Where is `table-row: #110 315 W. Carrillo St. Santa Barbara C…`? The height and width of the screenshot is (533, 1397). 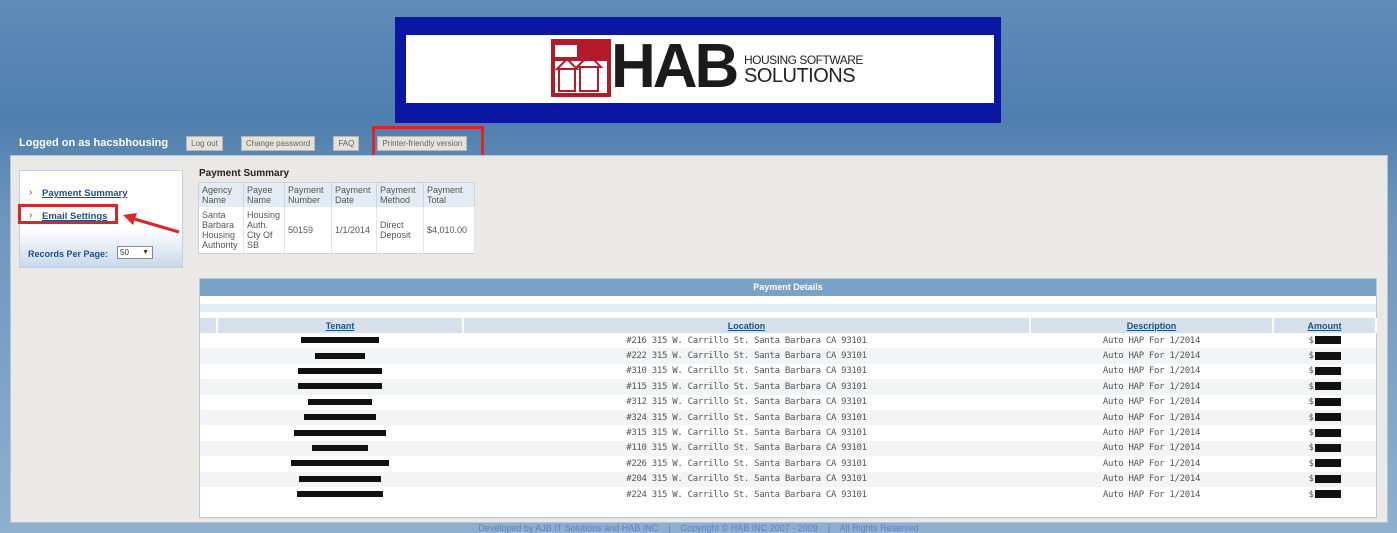
table-row: #110 315 W. Carrillo St. Santa Barbara C… is located at coordinates (788, 448).